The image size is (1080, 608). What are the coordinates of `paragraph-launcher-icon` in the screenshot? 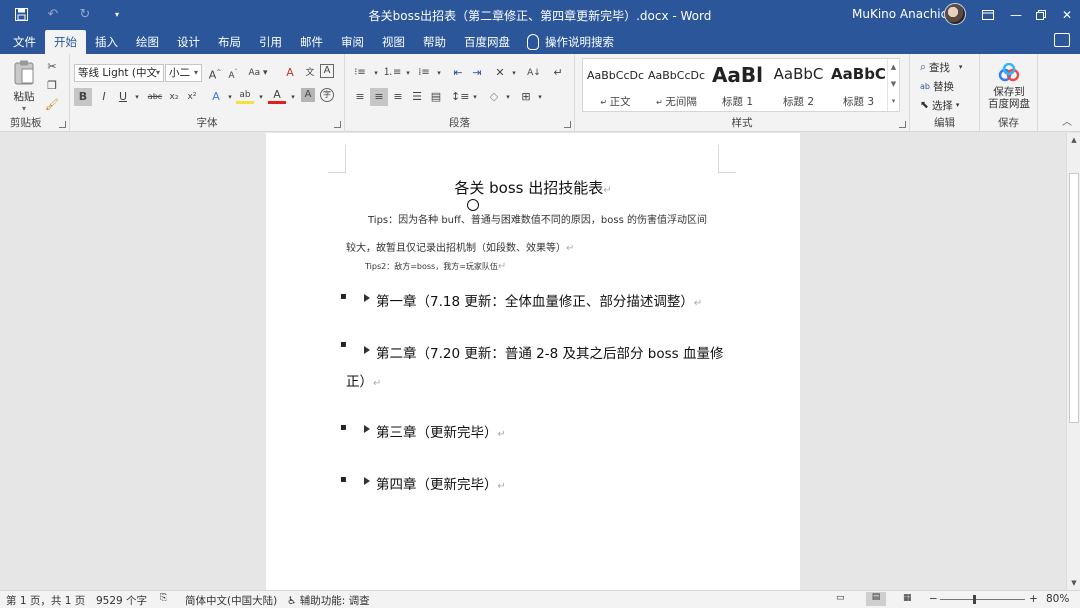 It's located at (567, 124).